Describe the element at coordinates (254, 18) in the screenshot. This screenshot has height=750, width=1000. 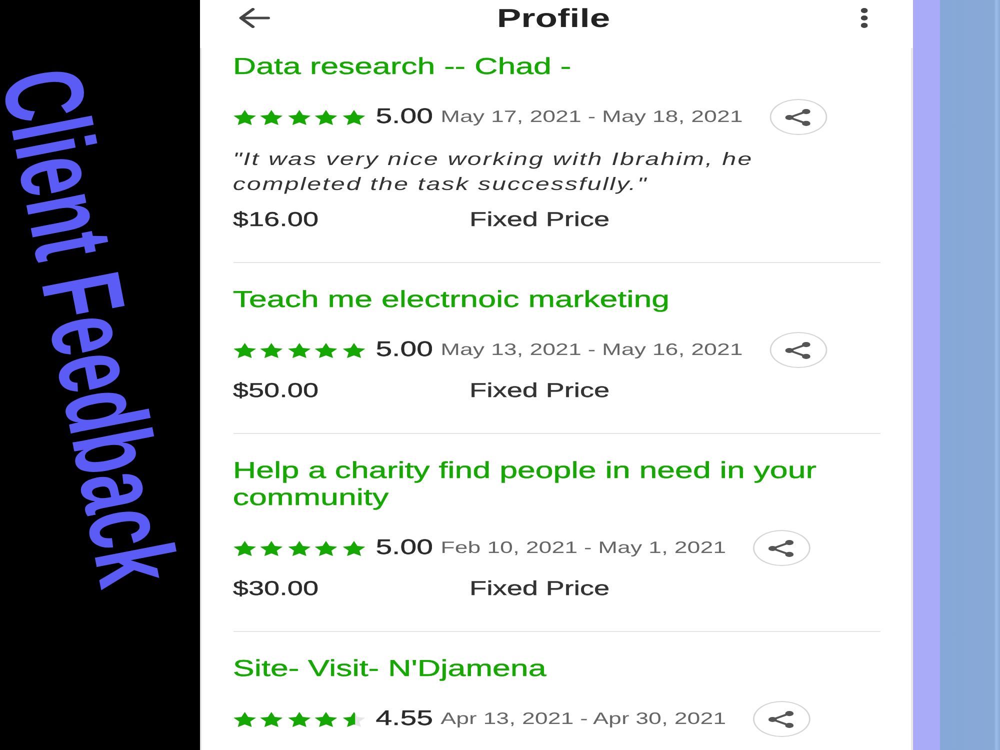
I see `back-arrow-icon` at that location.